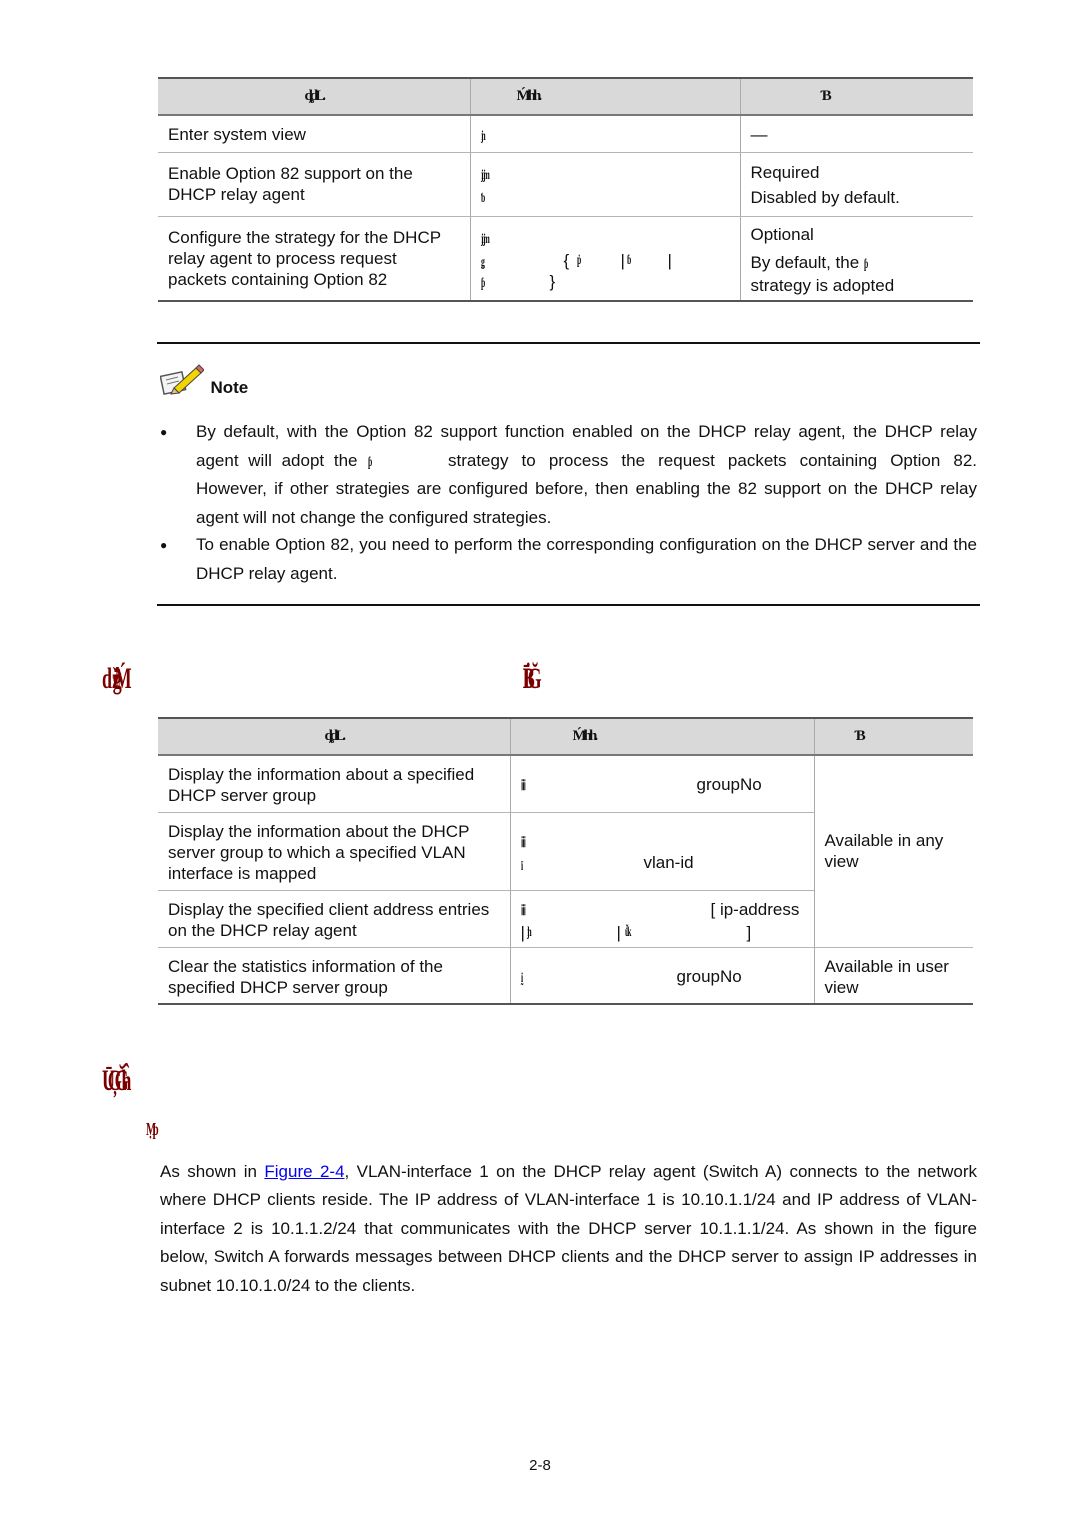 The width and height of the screenshot is (1080, 1527). I want to click on brace-open: {, so click(566, 260).